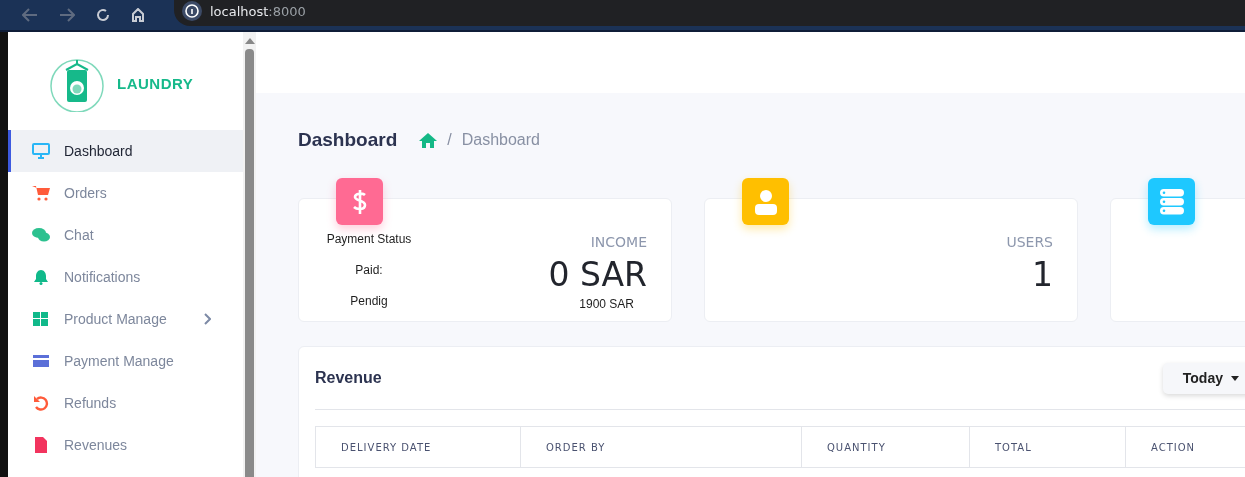 This screenshot has width=1245, height=477. I want to click on card-label: INCOME, so click(618, 242).